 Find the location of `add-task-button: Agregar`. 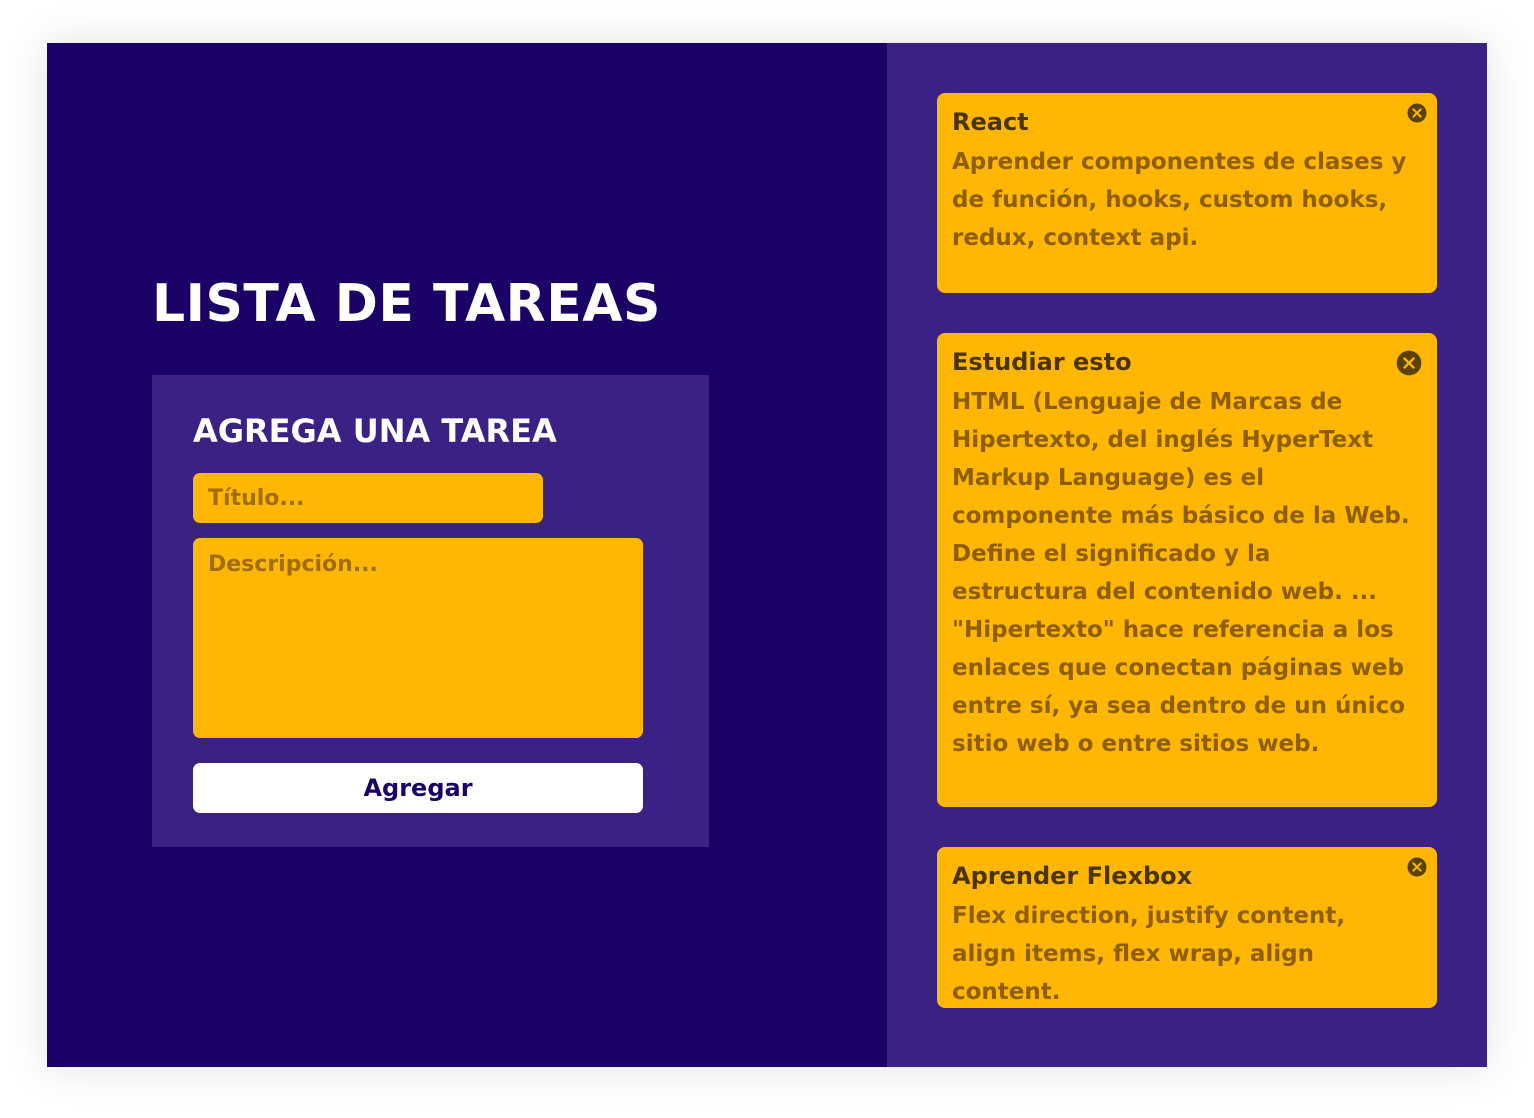

add-task-button: Agregar is located at coordinates (418, 788).